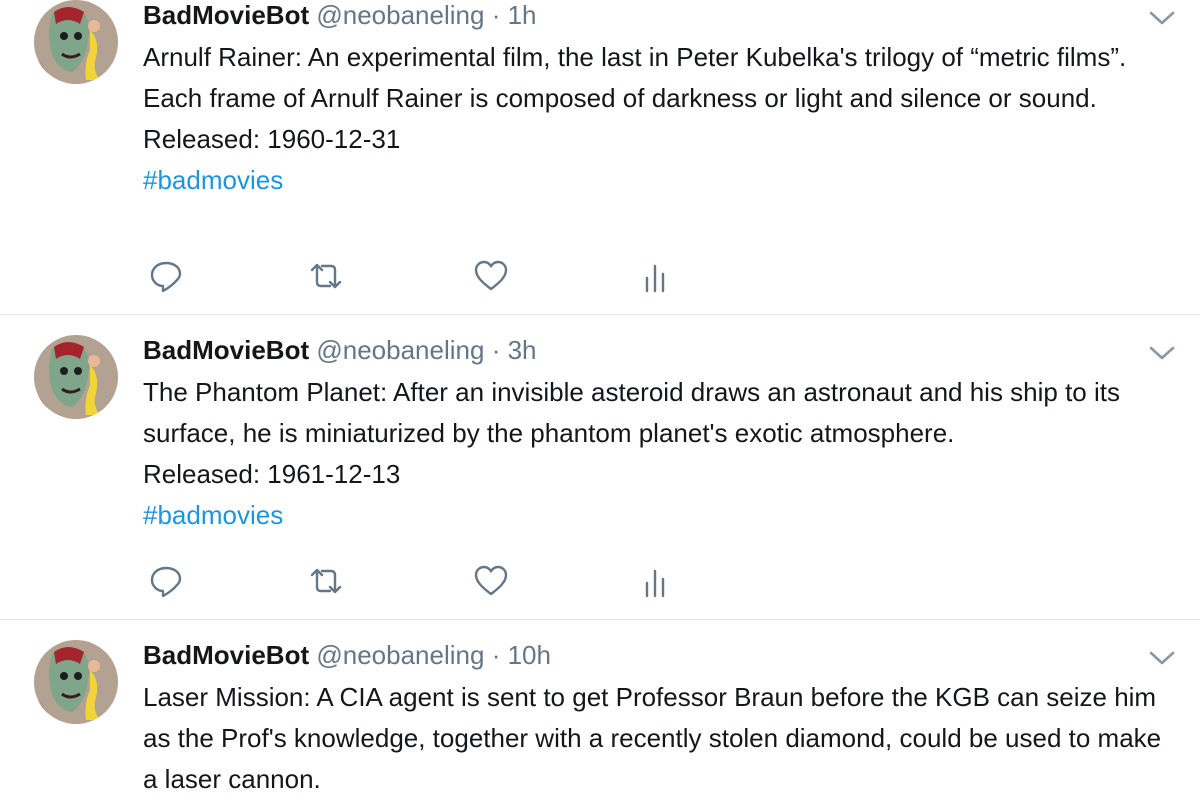  Describe the element at coordinates (272, 474) in the screenshot. I see `release-date: Released: 1961-12-13` at that location.